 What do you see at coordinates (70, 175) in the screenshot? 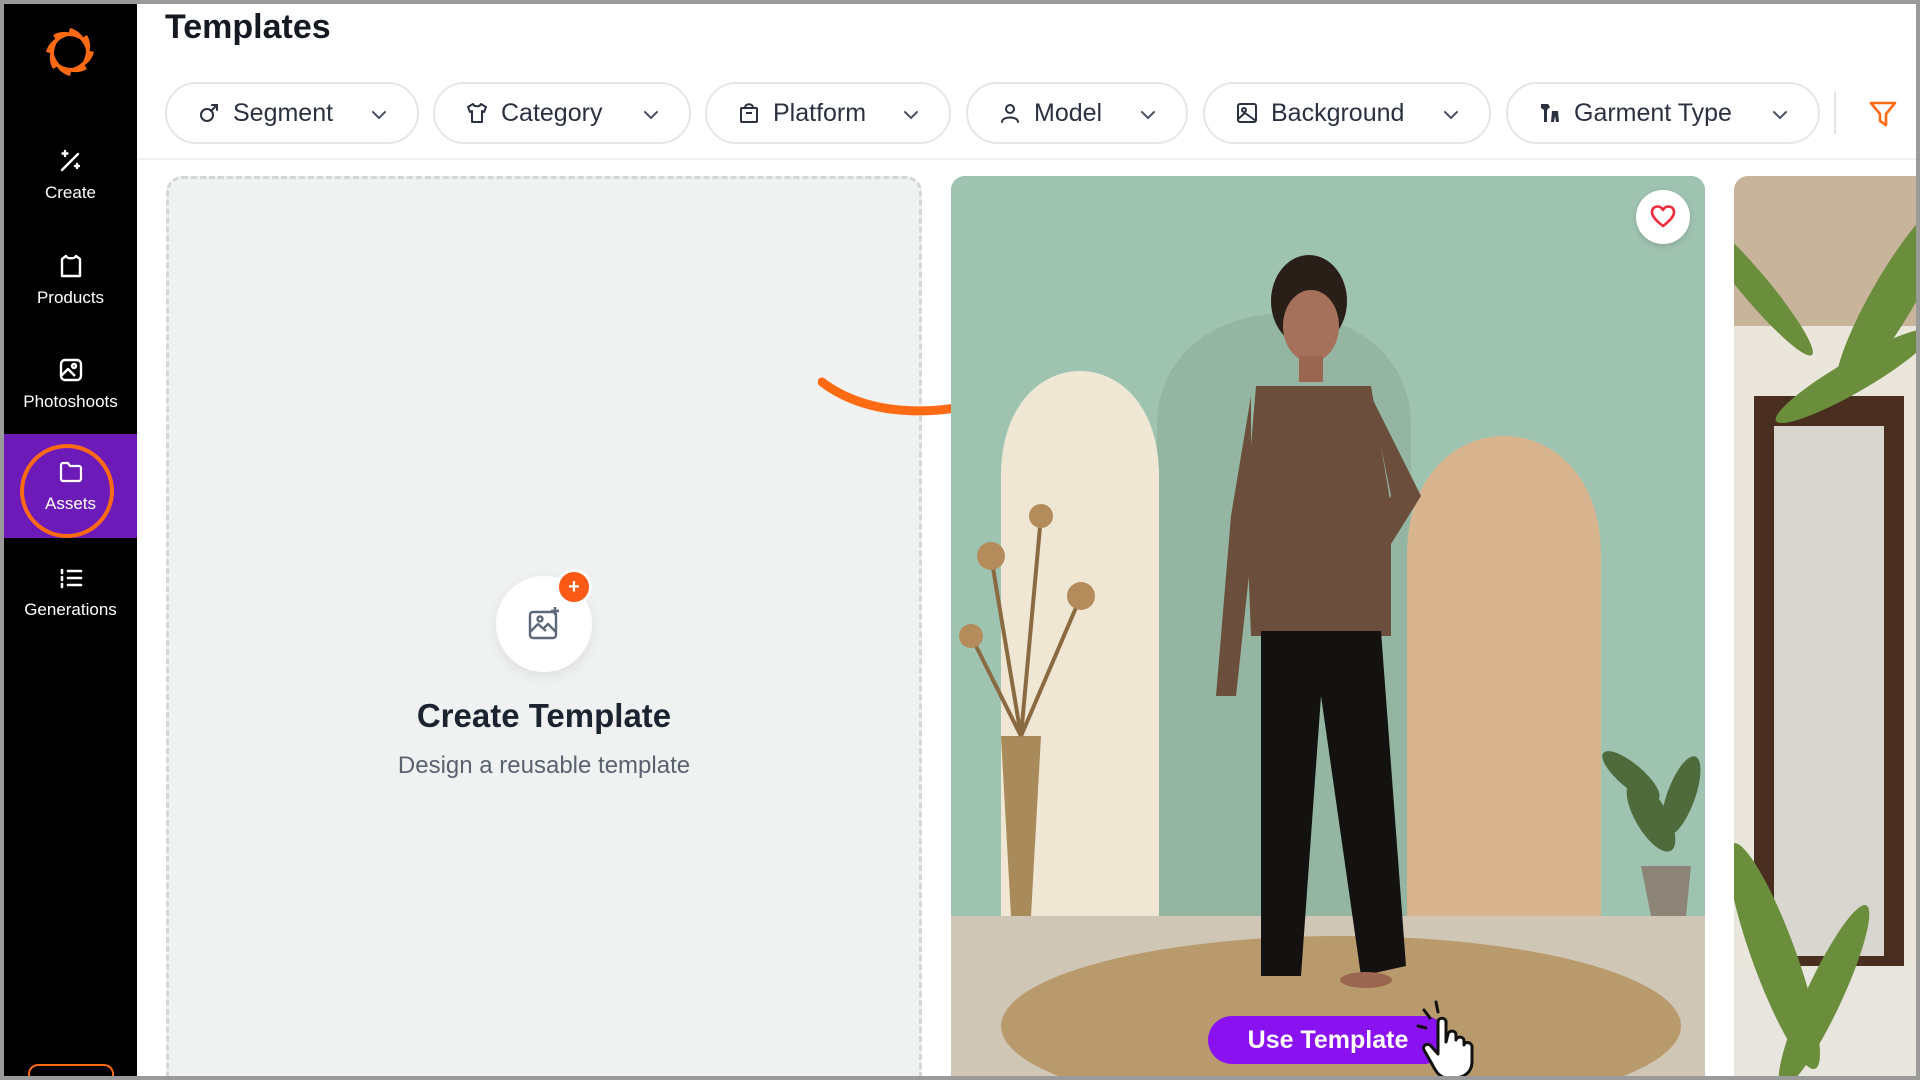
I see `sidebar-item-create: Create` at bounding box center [70, 175].